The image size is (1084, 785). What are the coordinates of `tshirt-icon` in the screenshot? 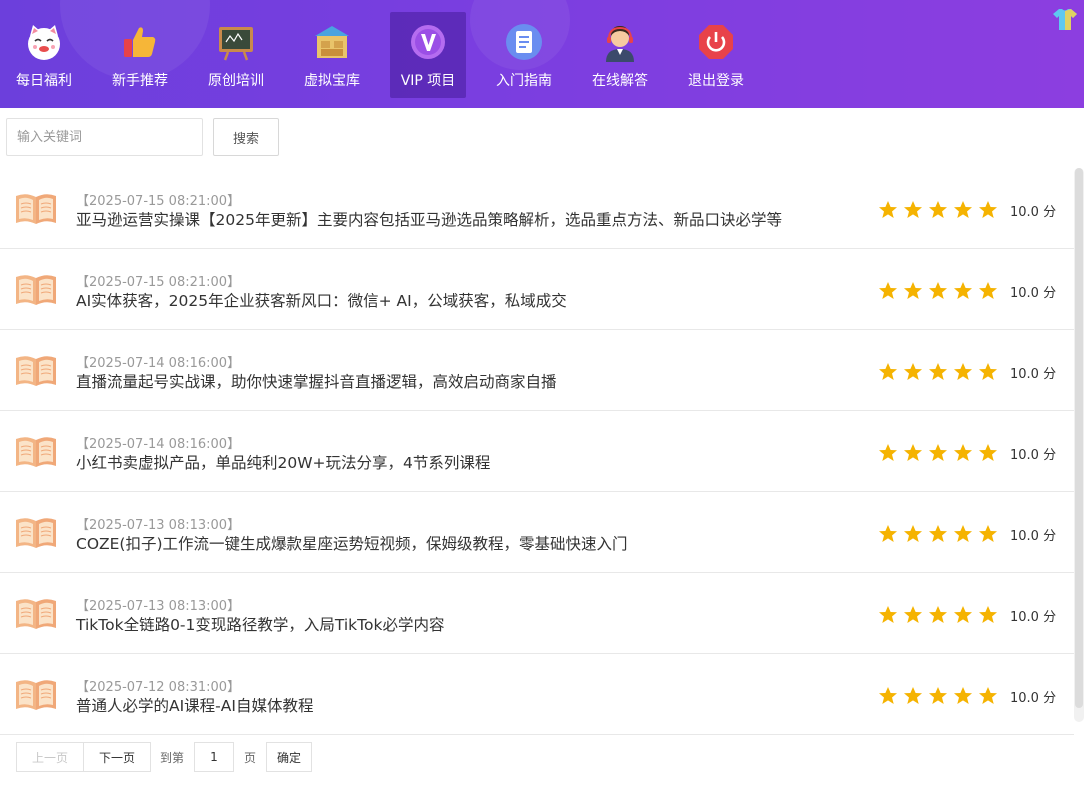 It's located at (1065, 19).